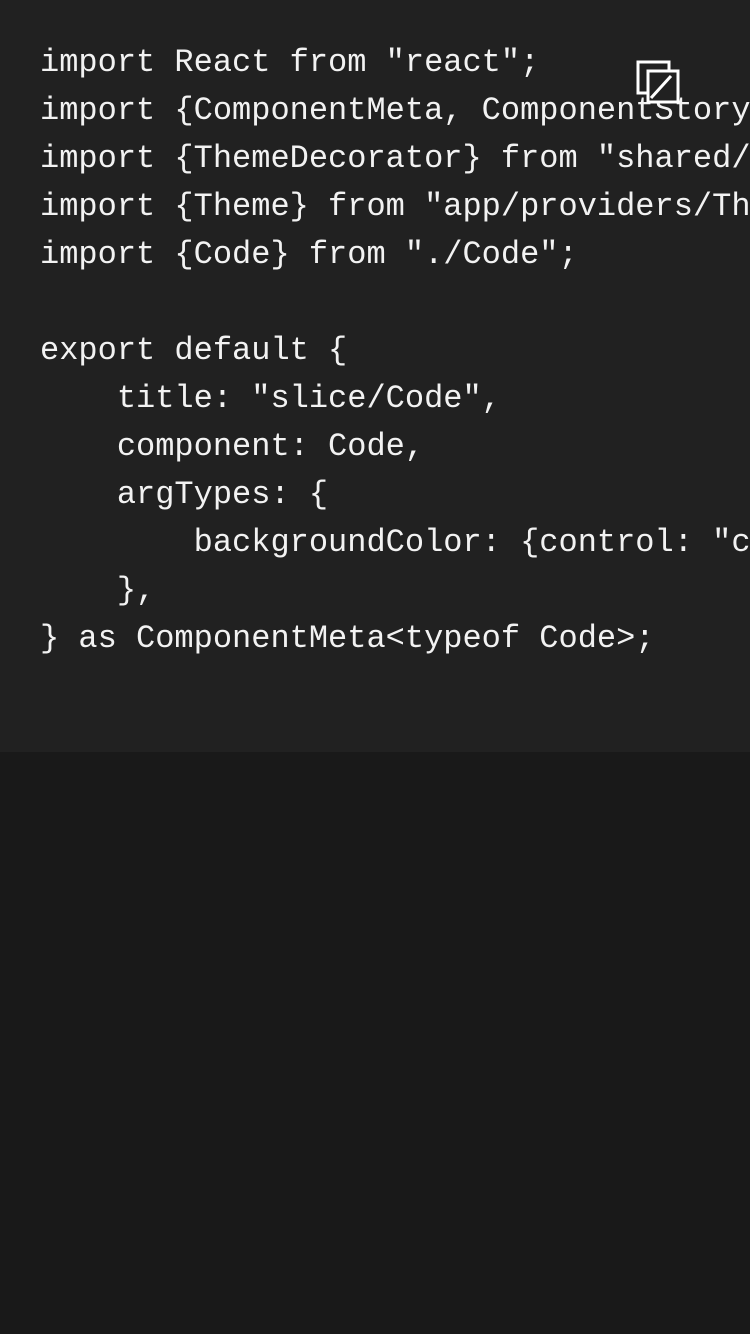  What do you see at coordinates (395, 206) in the screenshot?
I see `code-line: import {Theme} from "app/providers/Th` at bounding box center [395, 206].